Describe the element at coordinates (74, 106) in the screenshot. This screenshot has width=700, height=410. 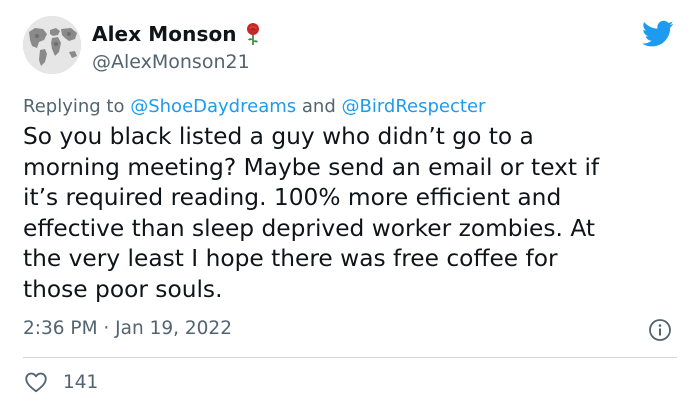
I see `replying-prefix: Replying to` at that location.